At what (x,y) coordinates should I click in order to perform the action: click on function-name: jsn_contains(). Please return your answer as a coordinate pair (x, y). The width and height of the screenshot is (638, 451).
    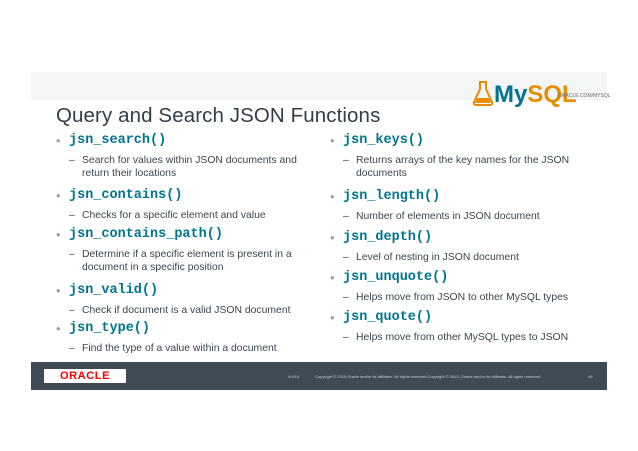
    Looking at the image, I should click on (184, 195).